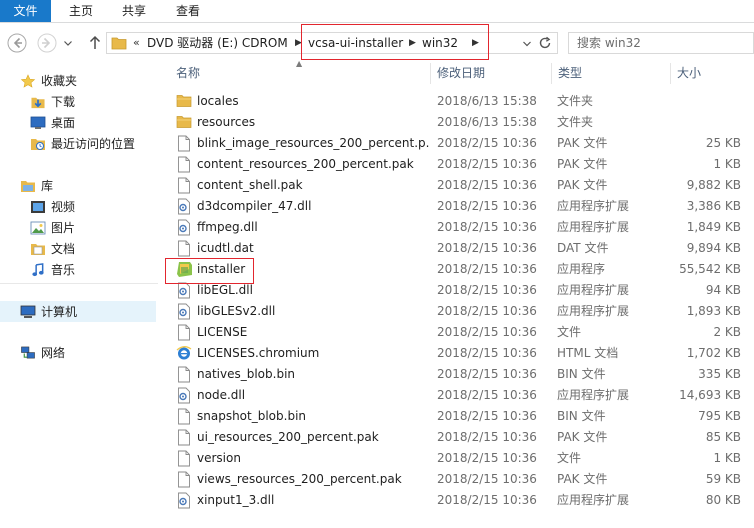 This screenshot has width=754, height=528. Describe the element at coordinates (79, 207) in the screenshot. I see `nav-videos: 视频` at that location.